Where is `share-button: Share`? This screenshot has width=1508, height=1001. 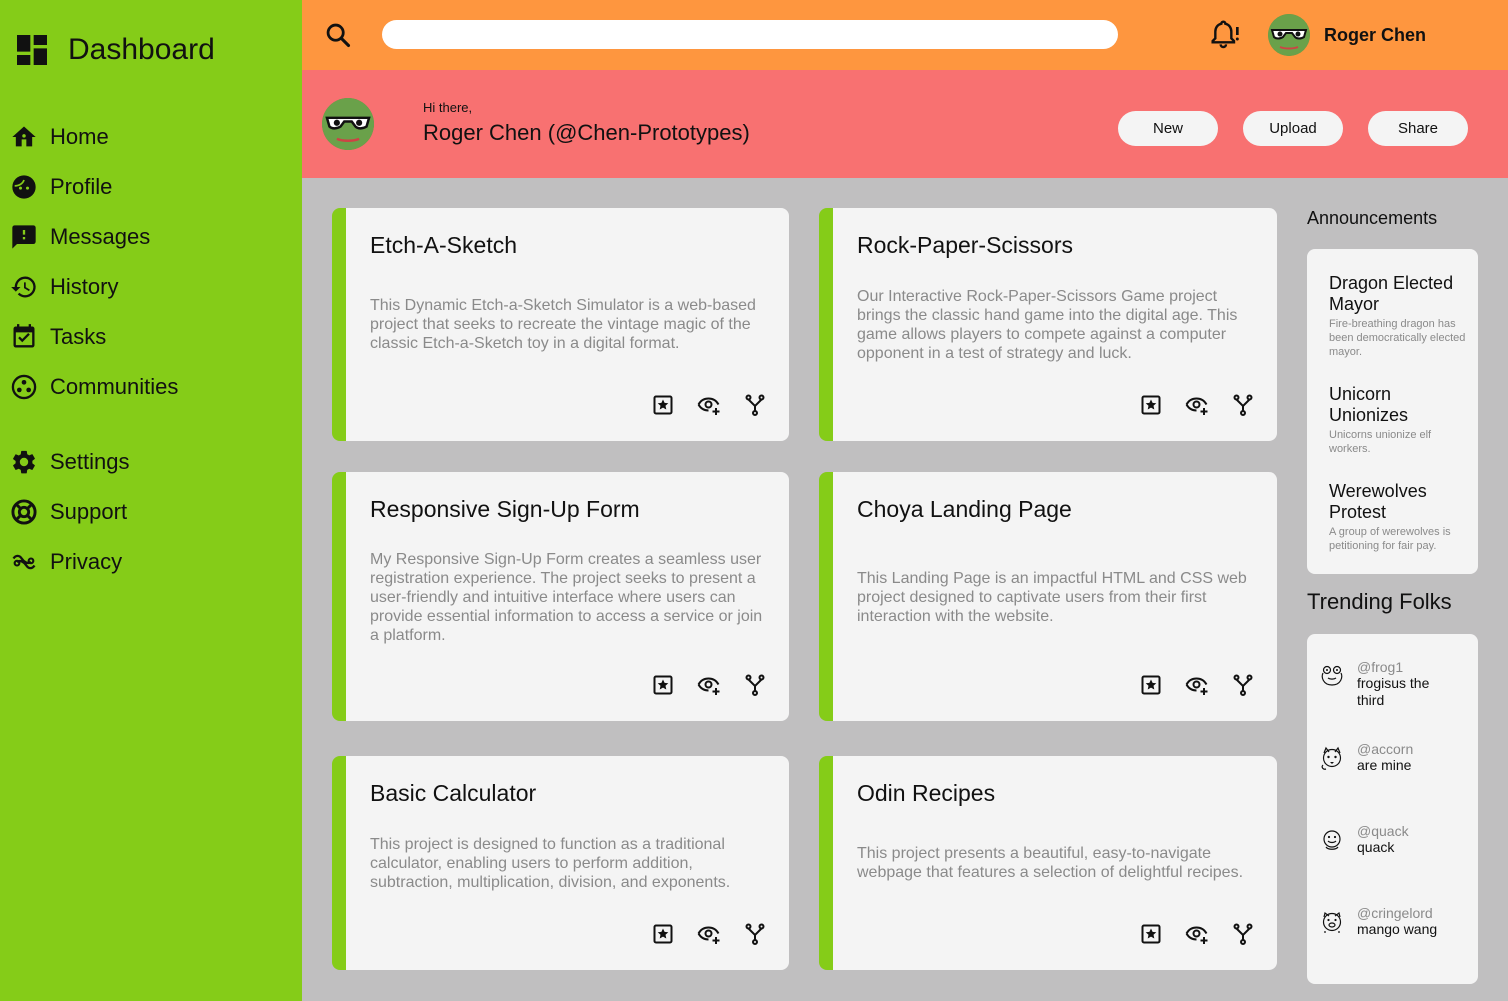 share-button: Share is located at coordinates (1418, 128).